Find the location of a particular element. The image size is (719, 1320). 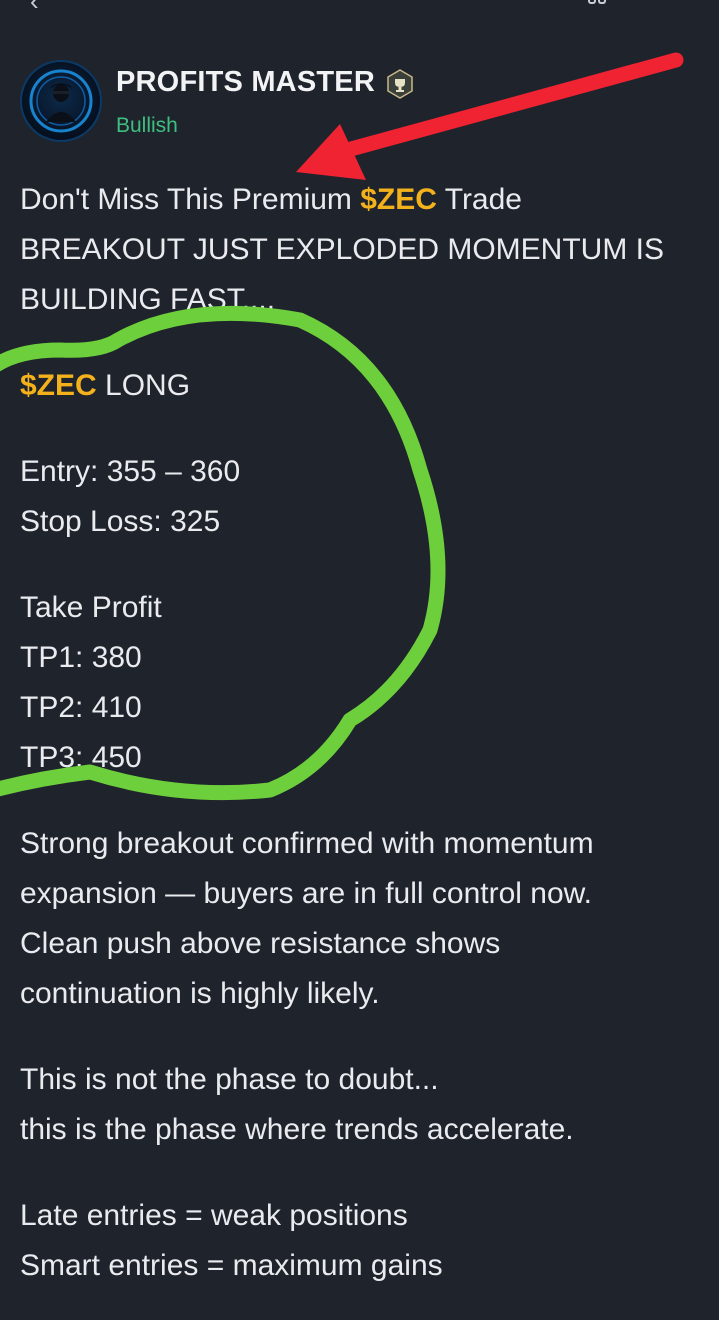

paragraph-1-line-1: Strong breakout confirmed with momentum is located at coordinates (307, 843).